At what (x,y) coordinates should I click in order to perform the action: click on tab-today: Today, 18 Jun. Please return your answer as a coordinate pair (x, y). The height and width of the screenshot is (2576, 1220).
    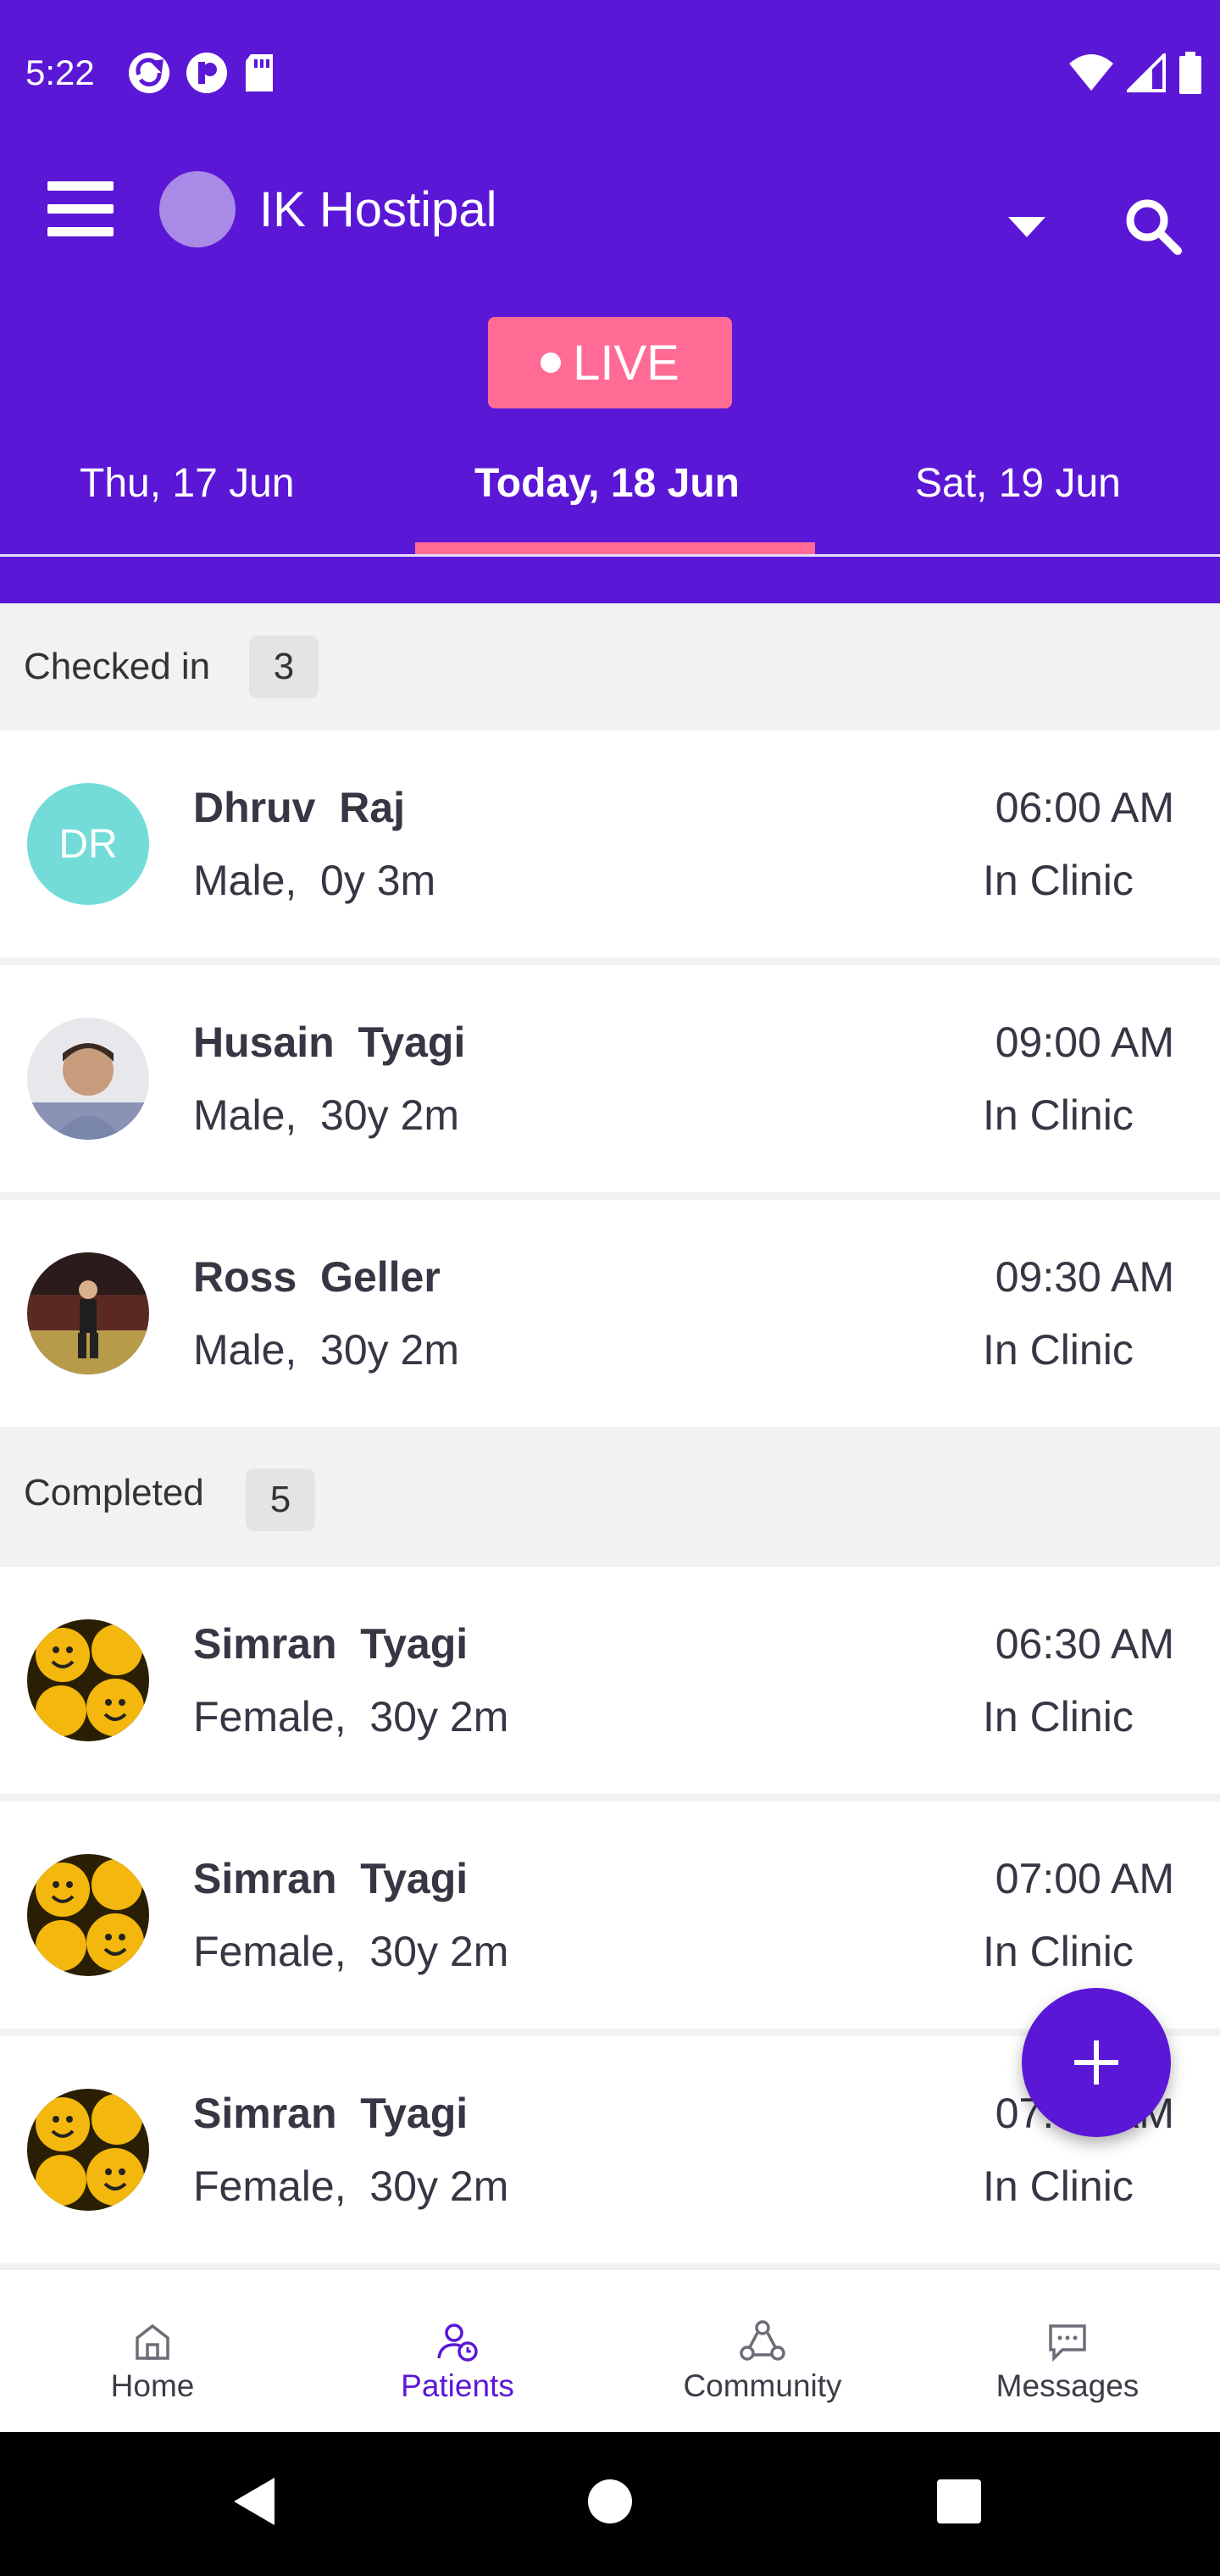
    Looking at the image, I should click on (607, 484).